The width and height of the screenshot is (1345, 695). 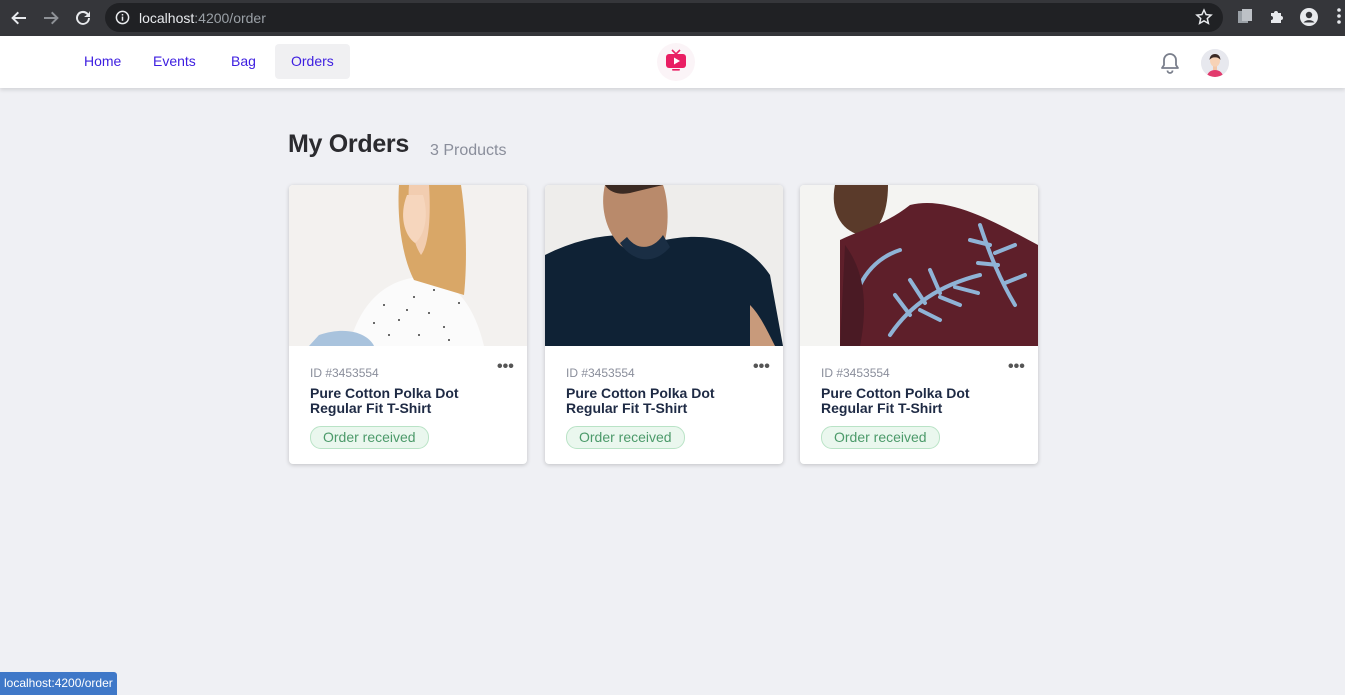 What do you see at coordinates (202, 18) in the screenshot?
I see `url-text: localhost:4200/order` at bounding box center [202, 18].